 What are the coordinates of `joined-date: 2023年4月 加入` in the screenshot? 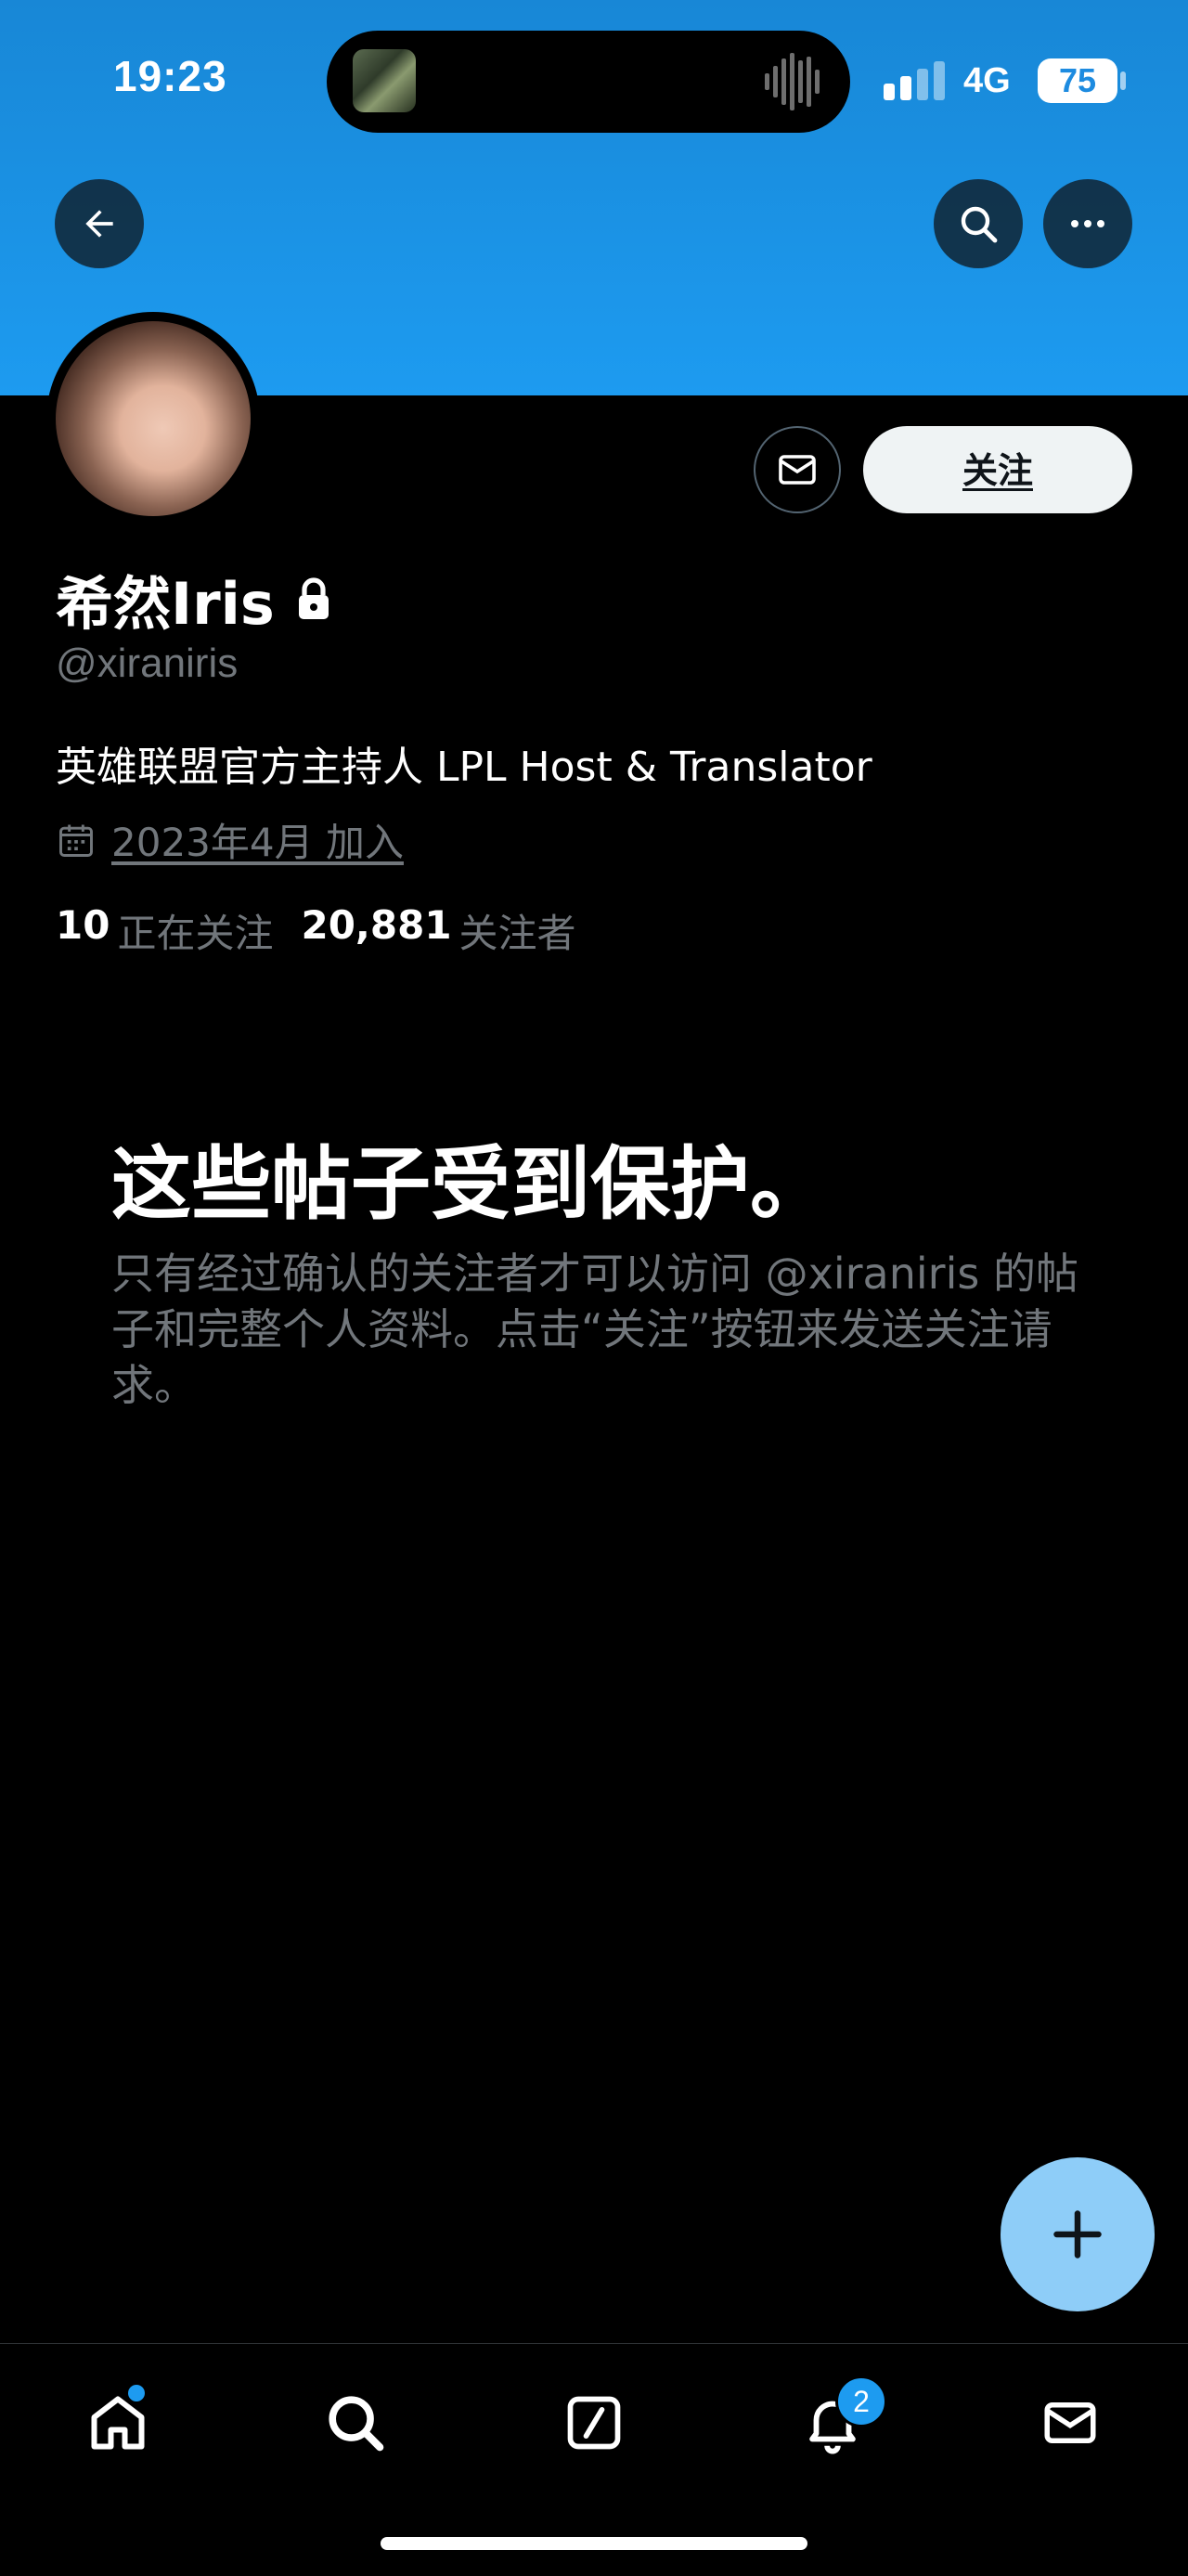 It's located at (230, 839).